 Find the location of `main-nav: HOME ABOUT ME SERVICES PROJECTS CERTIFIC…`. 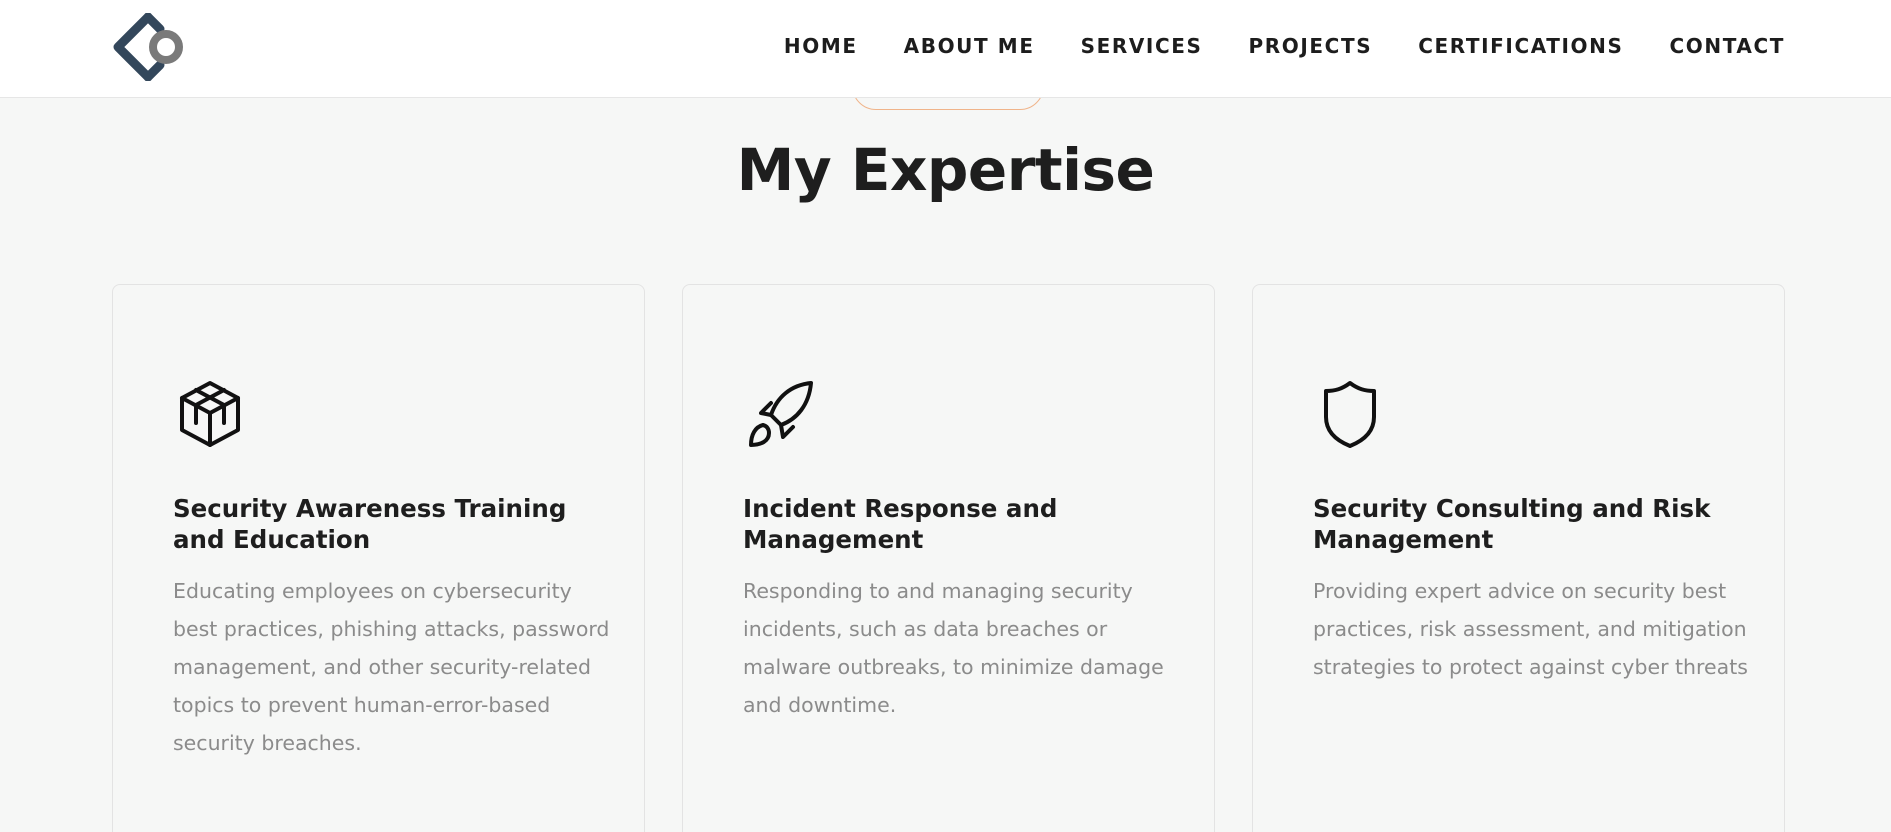

main-nav: HOME ABOUT ME SERVICES PROJECTS CERTIFIC… is located at coordinates (1284, 46).